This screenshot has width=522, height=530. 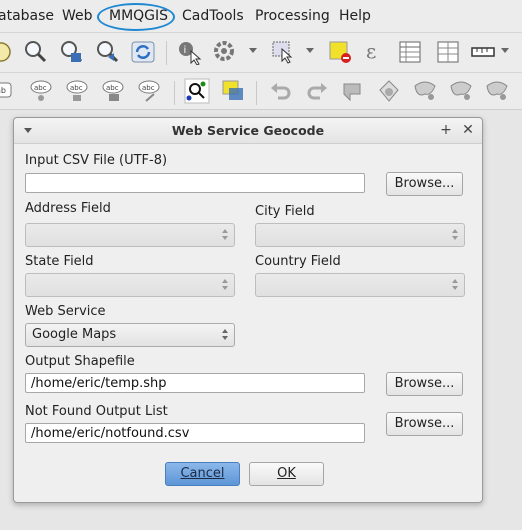 What do you see at coordinates (80, 361) in the screenshot?
I see `output-shapefile-label: Output Shapefile` at bounding box center [80, 361].